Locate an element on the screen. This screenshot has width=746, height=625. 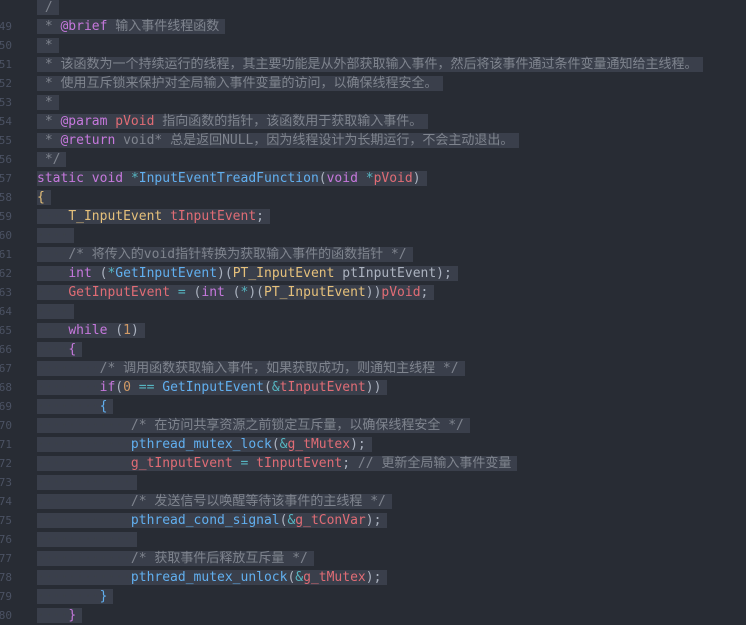
code-token: @return is located at coordinates (88, 140).